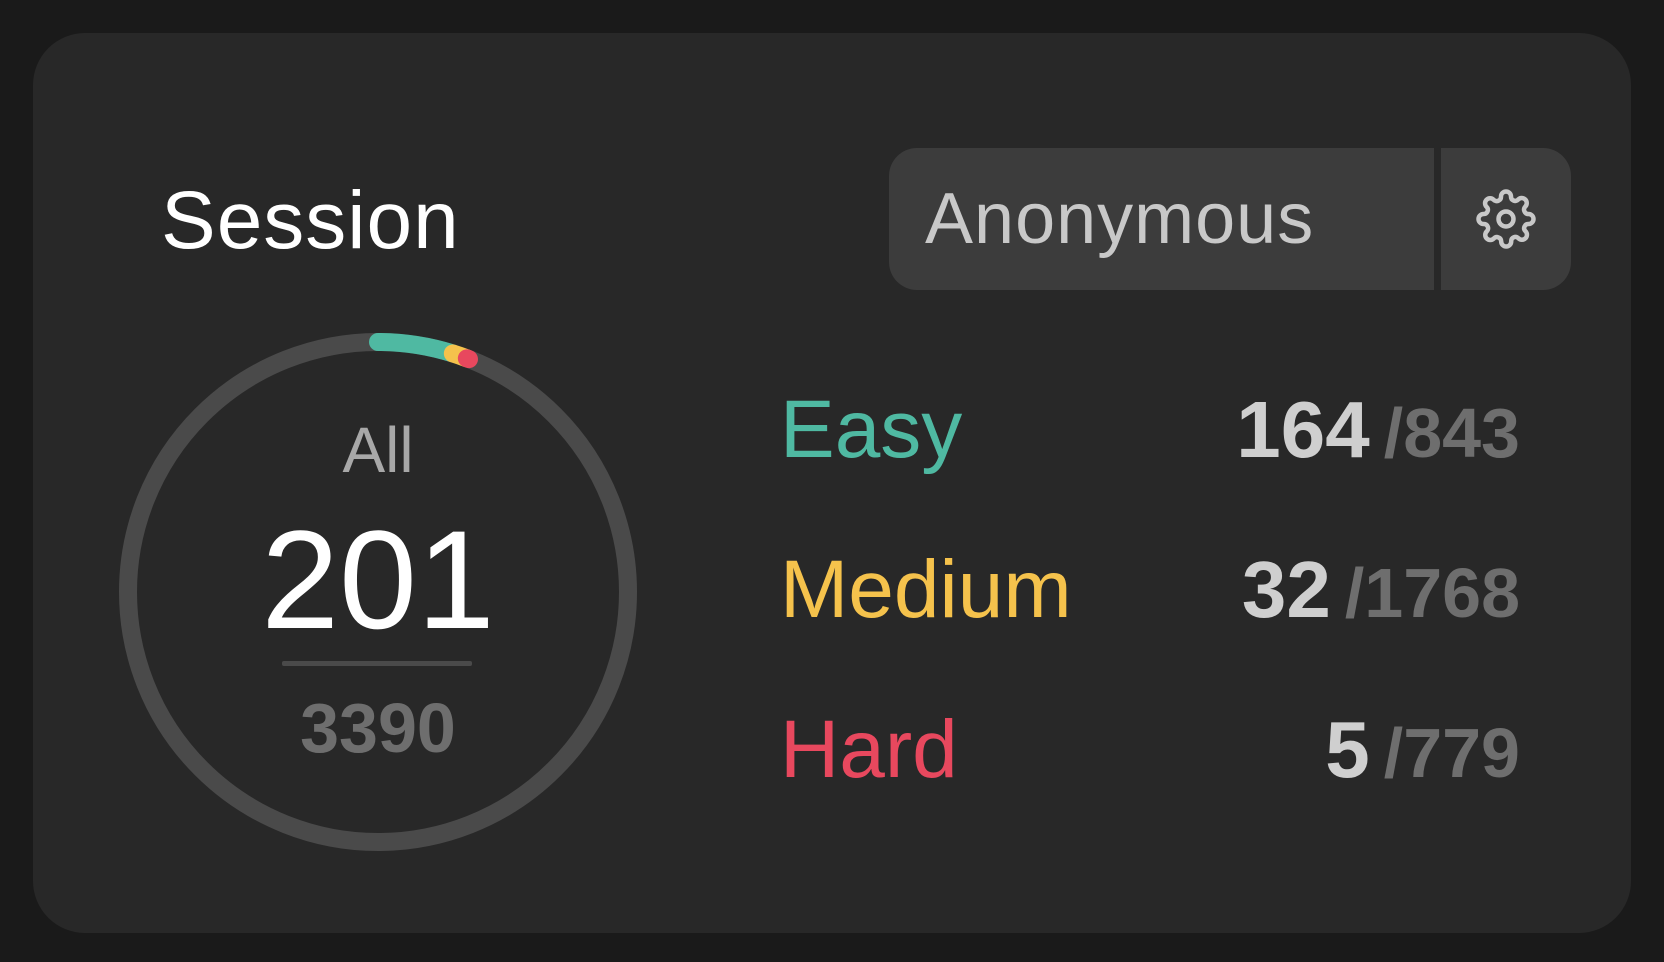 The width and height of the screenshot is (1664, 962). What do you see at coordinates (926, 589) in the screenshot?
I see `difficulty-label-medium: Medium` at bounding box center [926, 589].